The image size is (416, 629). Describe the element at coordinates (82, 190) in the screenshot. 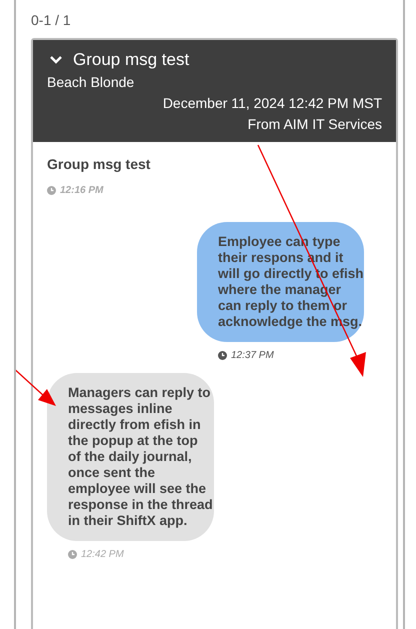

I see `message-time: 12:16 PM` at that location.